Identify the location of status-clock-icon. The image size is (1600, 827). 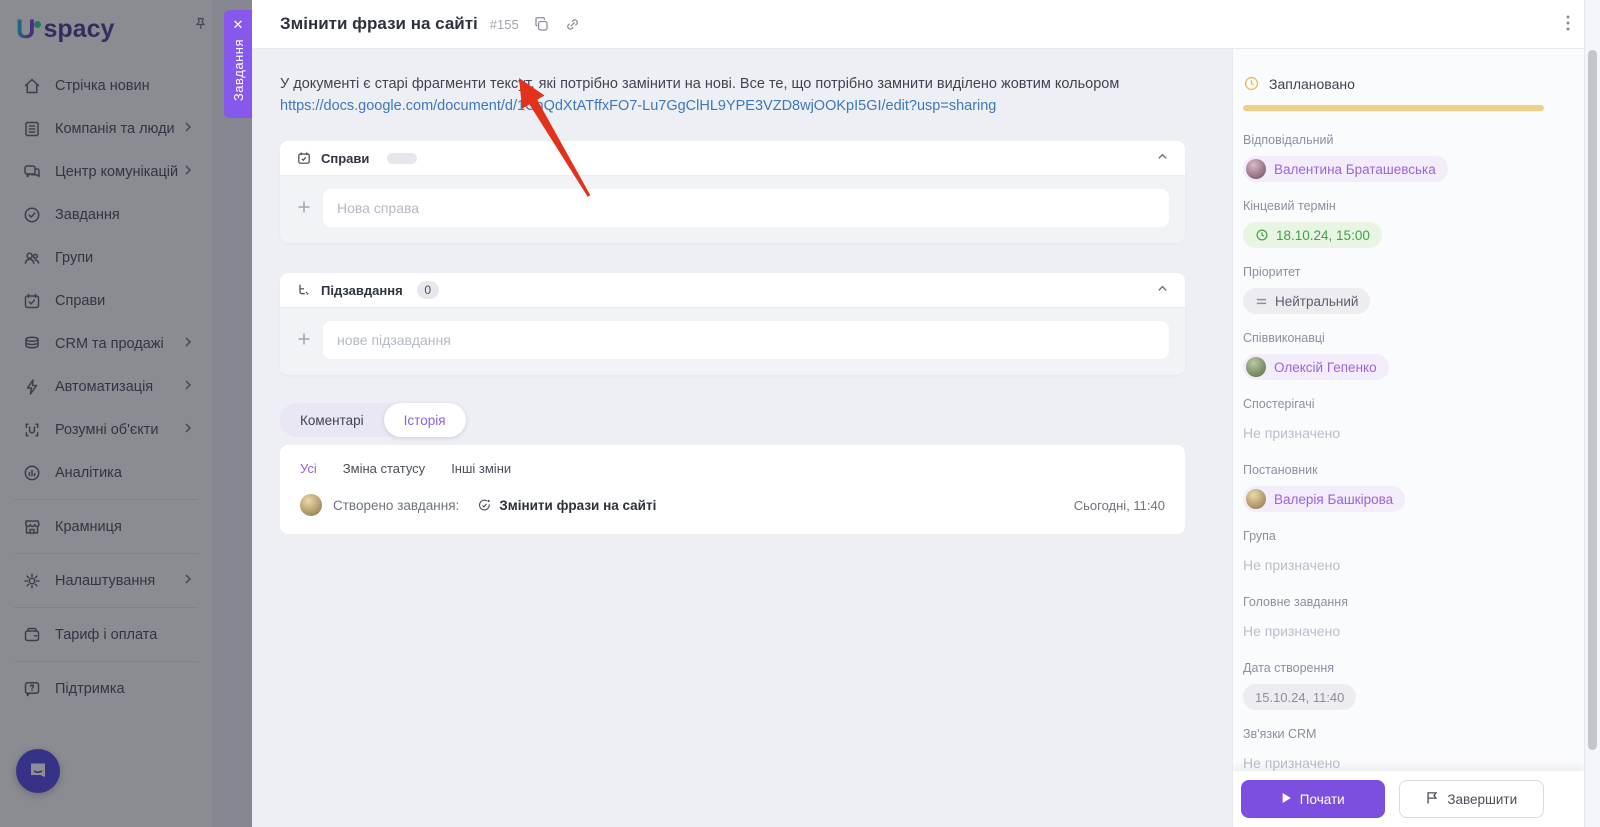
(1251, 83).